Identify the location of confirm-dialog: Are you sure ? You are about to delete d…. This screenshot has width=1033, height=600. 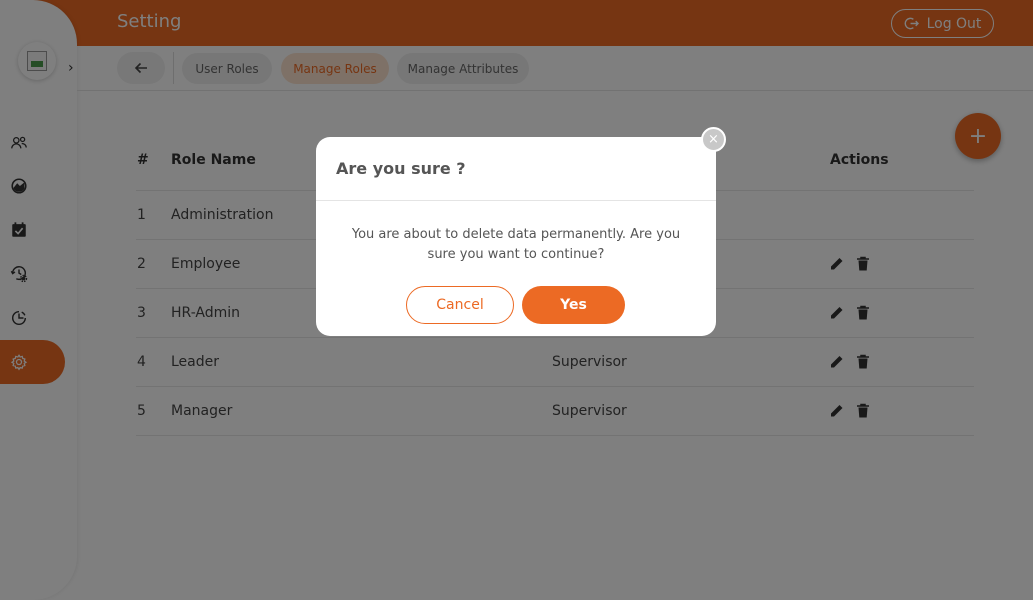
(516, 236).